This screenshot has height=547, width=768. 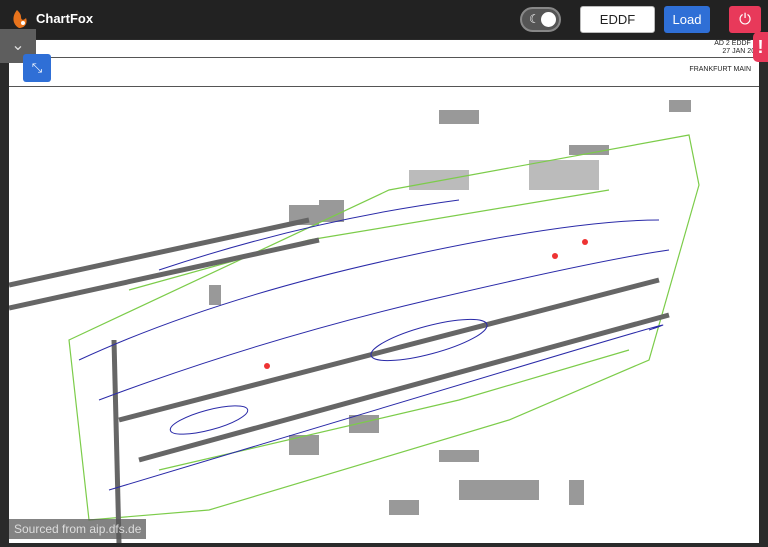 I want to click on compress-icon: ⤡, so click(x=37, y=67).